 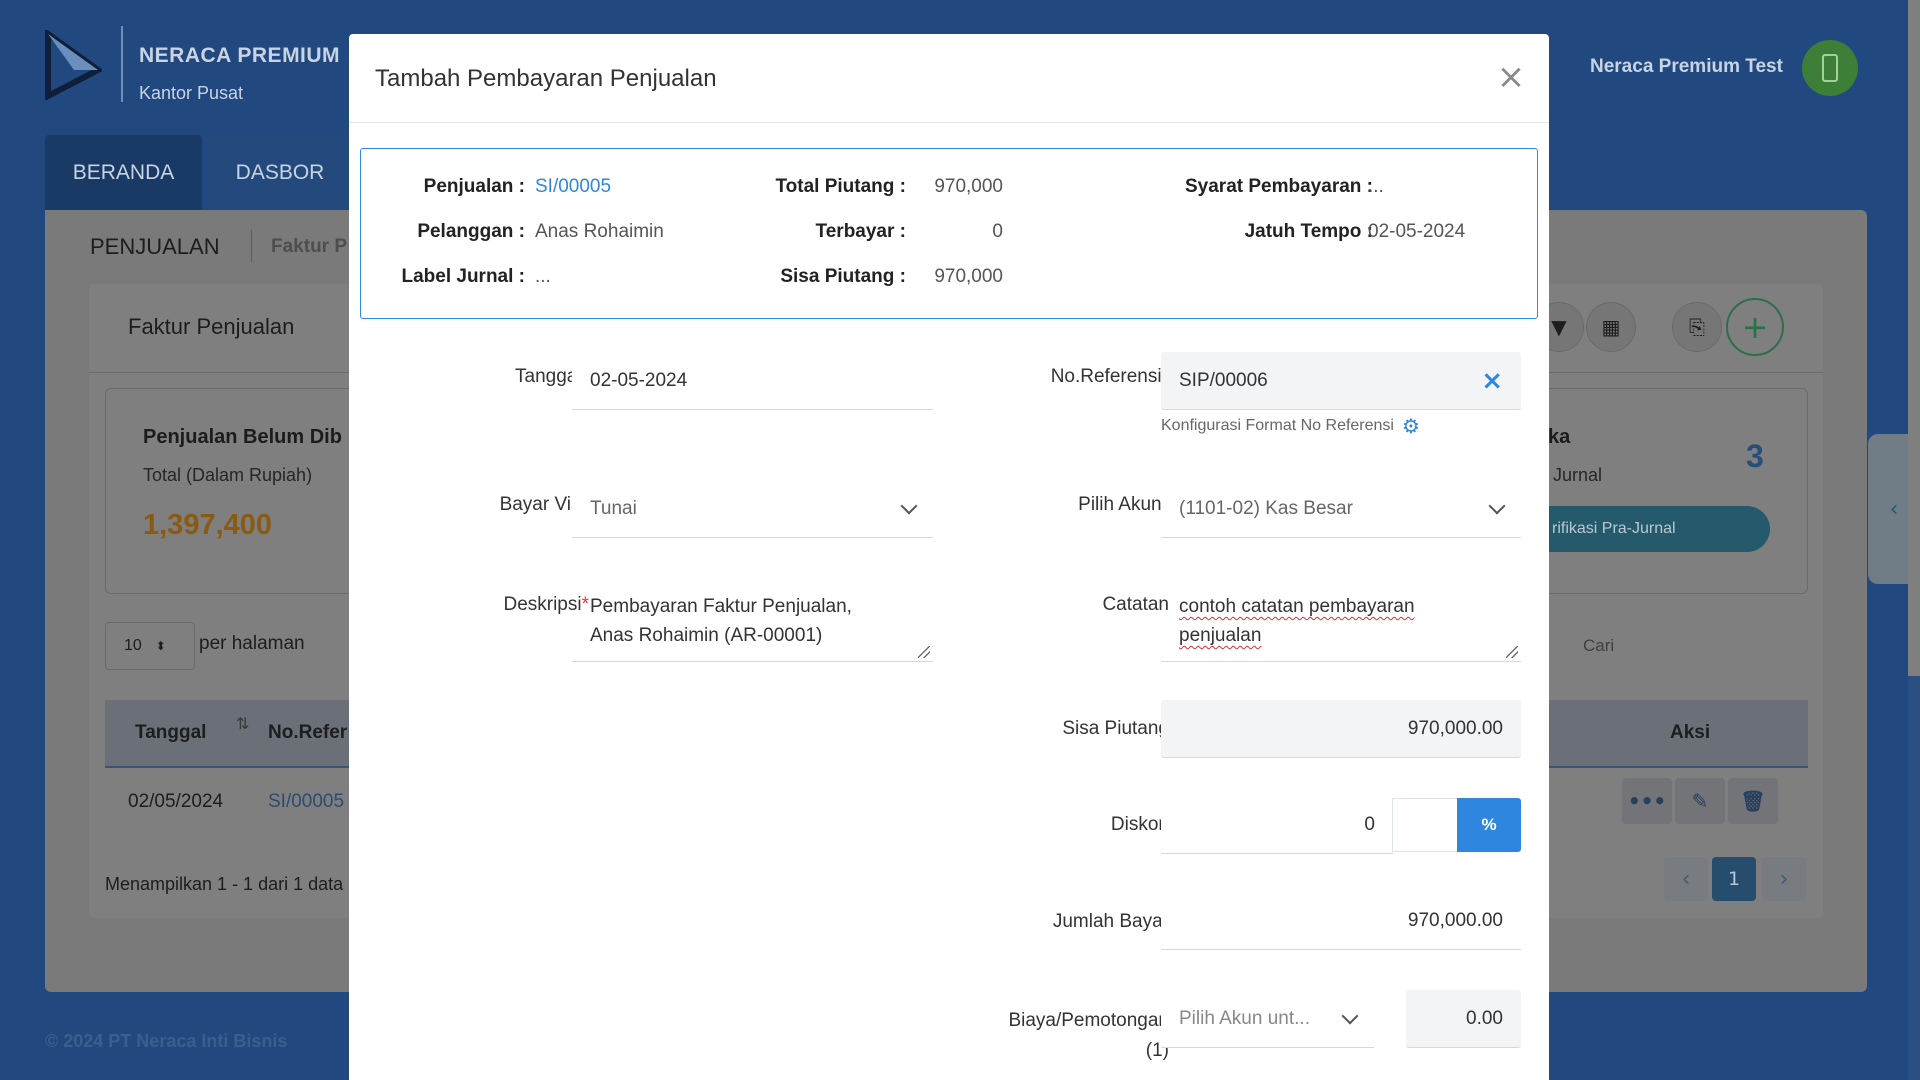 What do you see at coordinates (968, 186) in the screenshot?
I see `total-piutang-value: 970,000` at bounding box center [968, 186].